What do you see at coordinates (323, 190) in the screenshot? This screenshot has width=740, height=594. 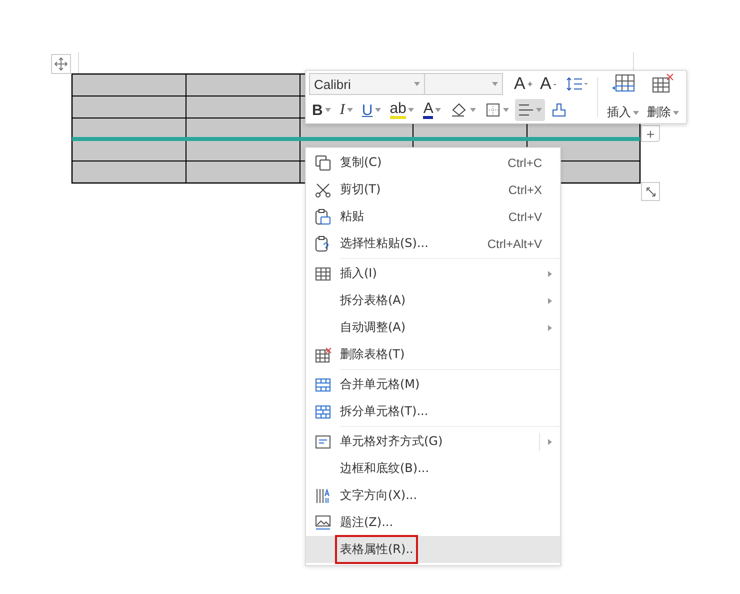 I see `scissors-icon` at bounding box center [323, 190].